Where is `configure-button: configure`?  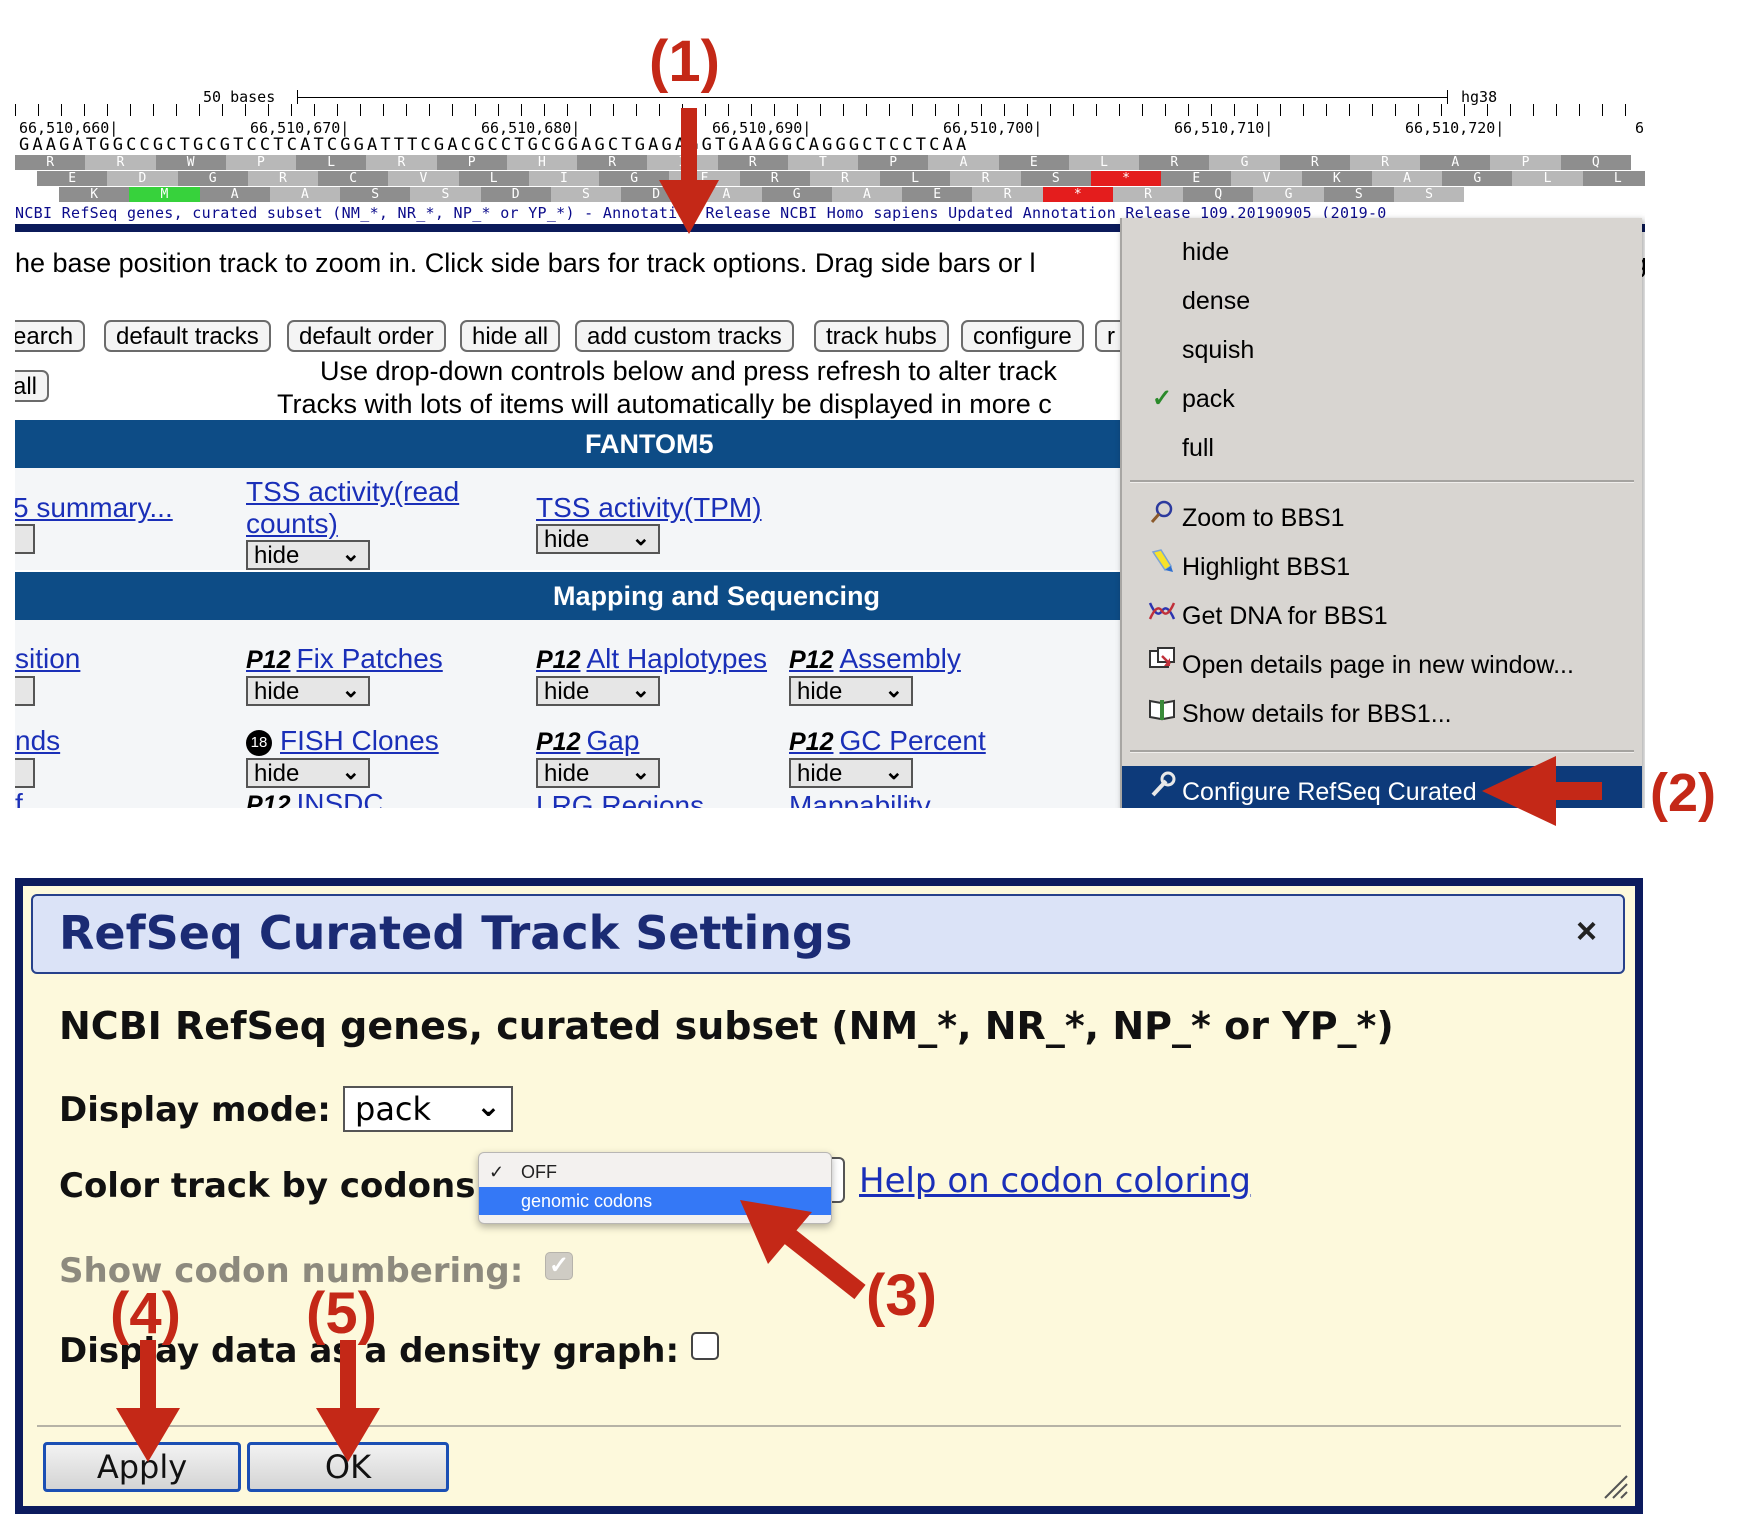
configure-button: configure is located at coordinates (1022, 336).